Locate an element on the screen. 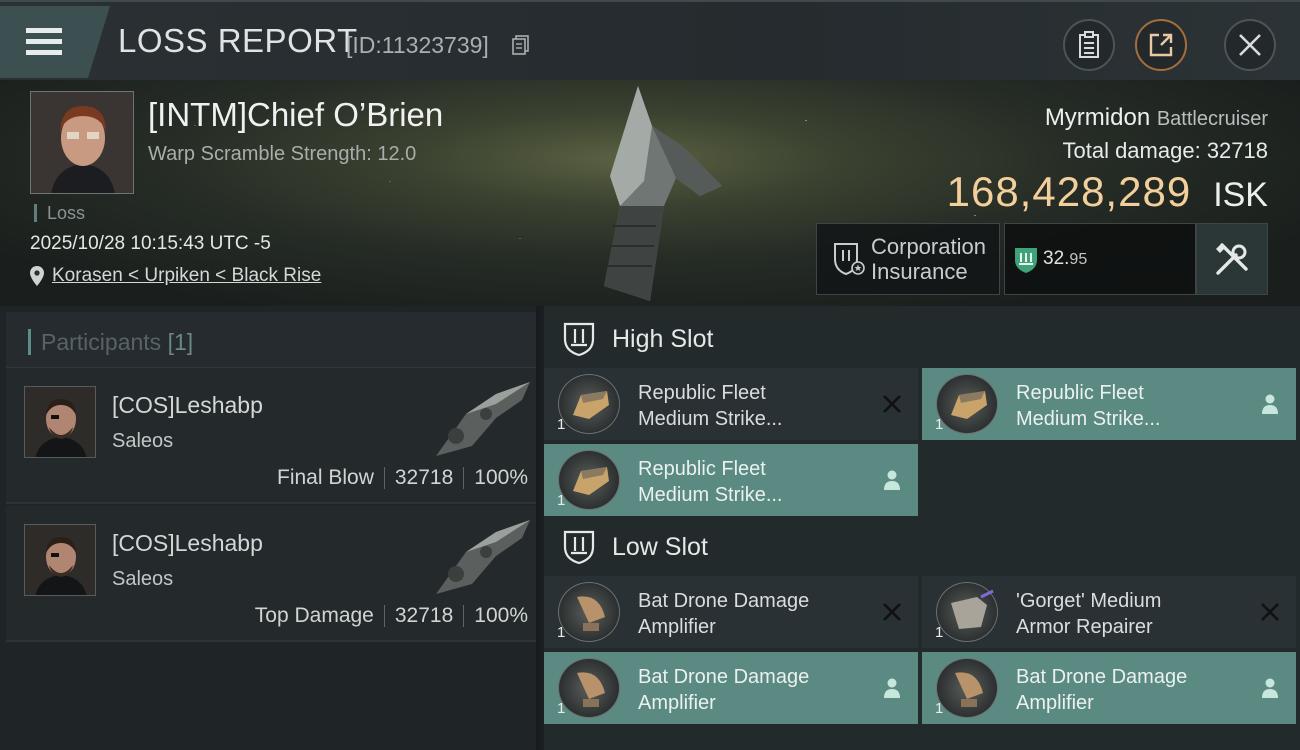  title-bar: LOSS REPORT [ID:11323739] is located at coordinates (650, 40).